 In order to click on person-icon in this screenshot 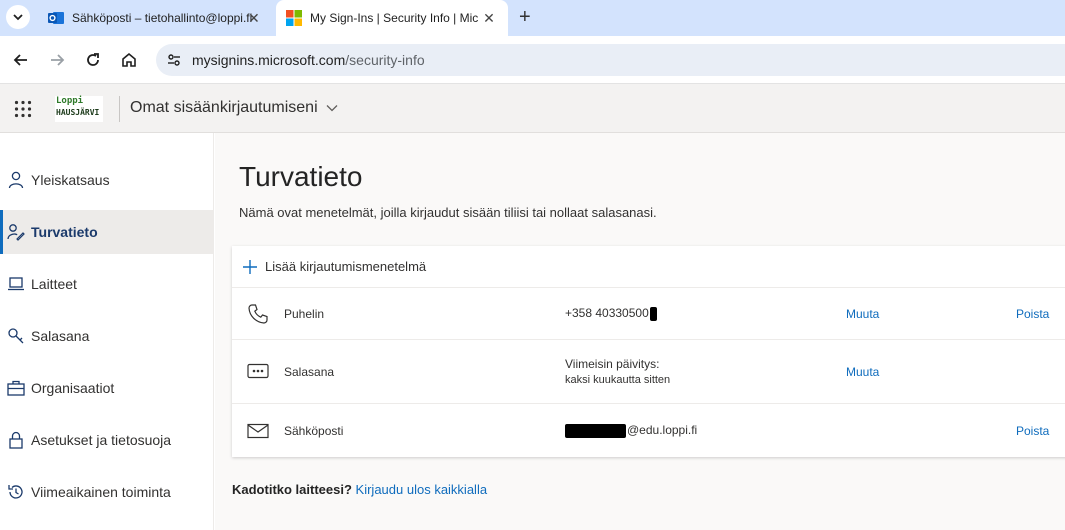, I will do `click(16, 180)`.